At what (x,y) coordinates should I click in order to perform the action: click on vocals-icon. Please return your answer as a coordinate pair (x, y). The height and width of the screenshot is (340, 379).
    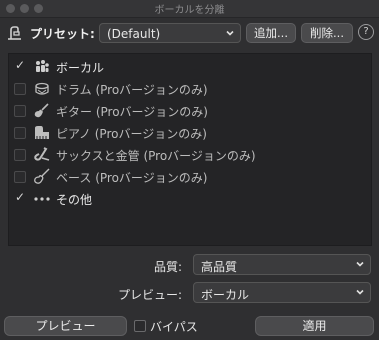
    Looking at the image, I should click on (42, 66).